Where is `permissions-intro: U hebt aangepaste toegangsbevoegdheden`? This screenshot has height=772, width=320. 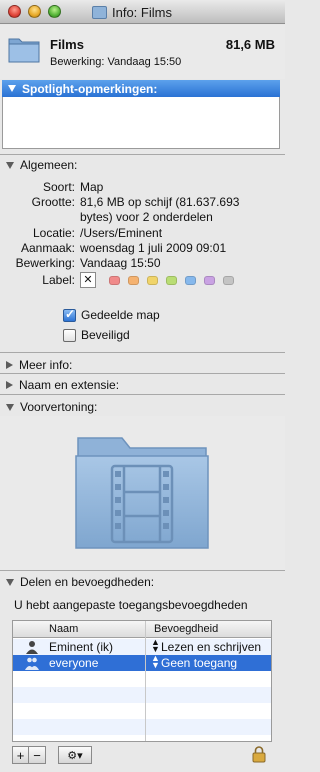 permissions-intro: U hebt aangepaste toegangsbevoegdheden is located at coordinates (131, 605).